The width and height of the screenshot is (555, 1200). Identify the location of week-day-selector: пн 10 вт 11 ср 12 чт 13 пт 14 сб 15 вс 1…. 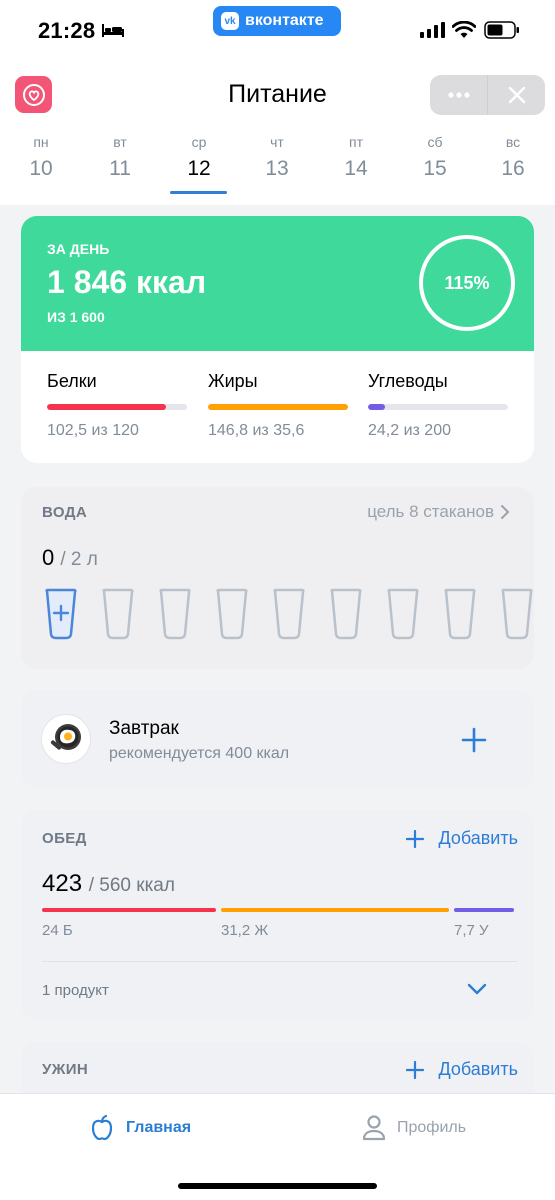
(277, 166).